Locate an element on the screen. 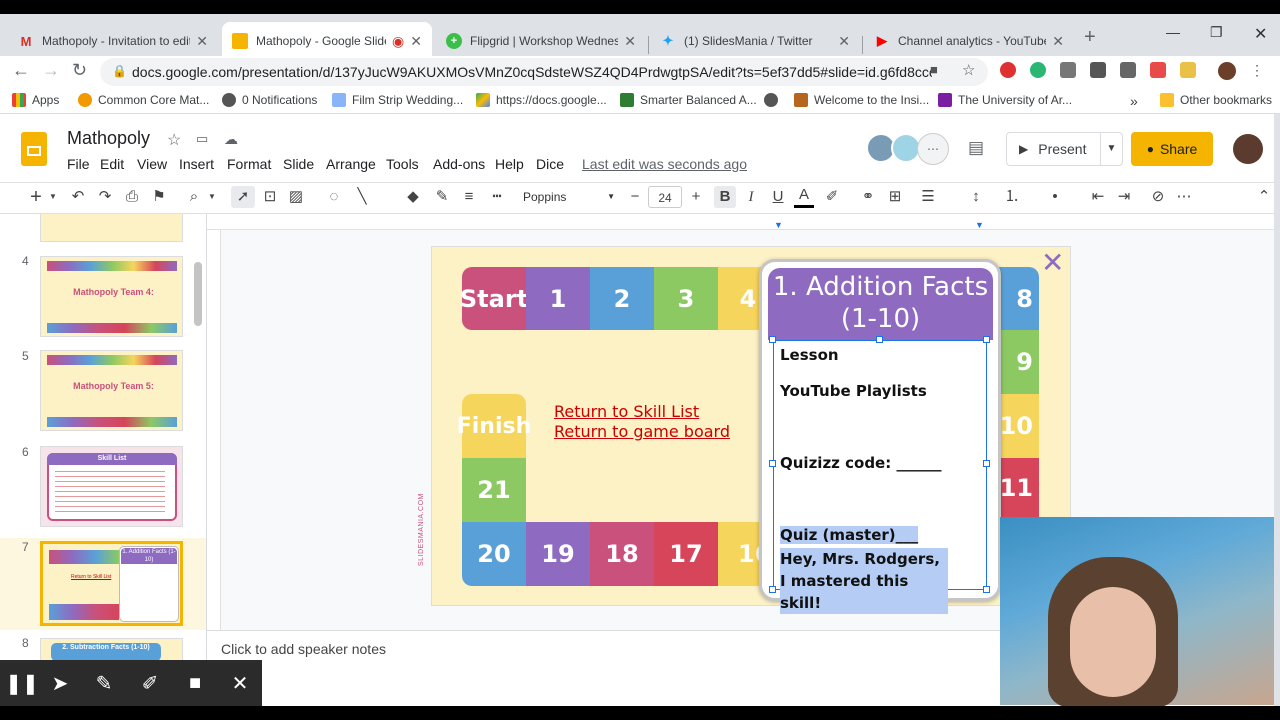 Image resolution: width=1280 pixels, height=720 pixels. zoom-dropdown-icon: ▼ is located at coordinates (212, 197).